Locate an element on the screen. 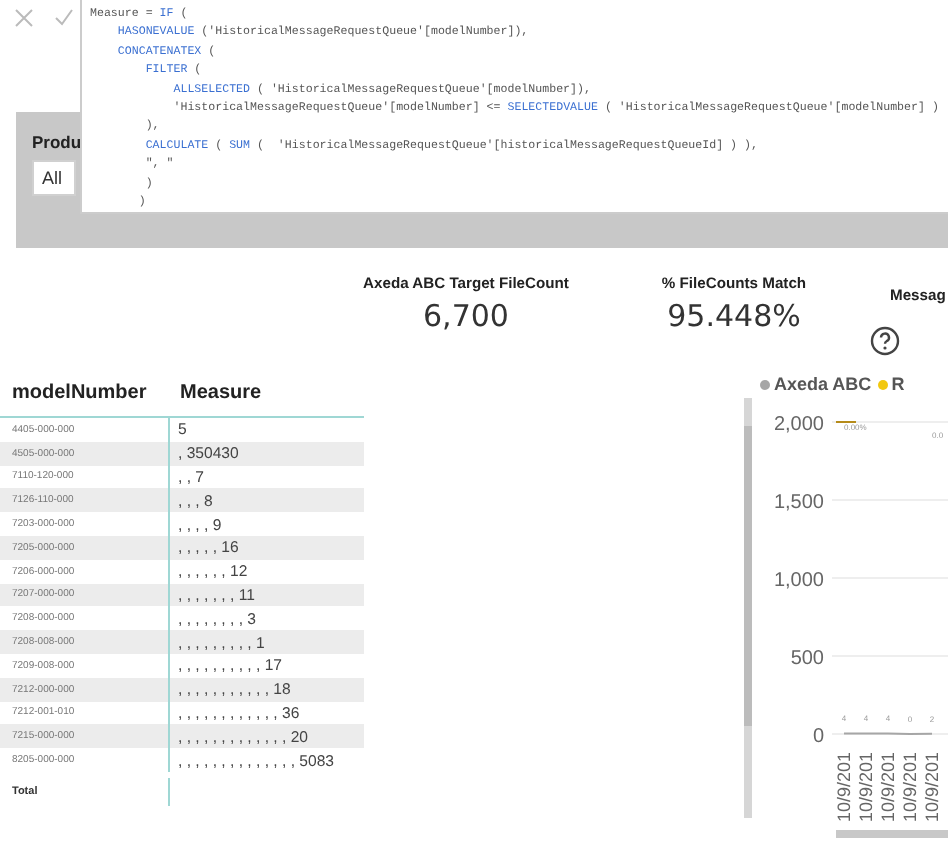 The height and width of the screenshot is (856, 948). axis-tick-label: 1,500 is located at coordinates (798, 503).